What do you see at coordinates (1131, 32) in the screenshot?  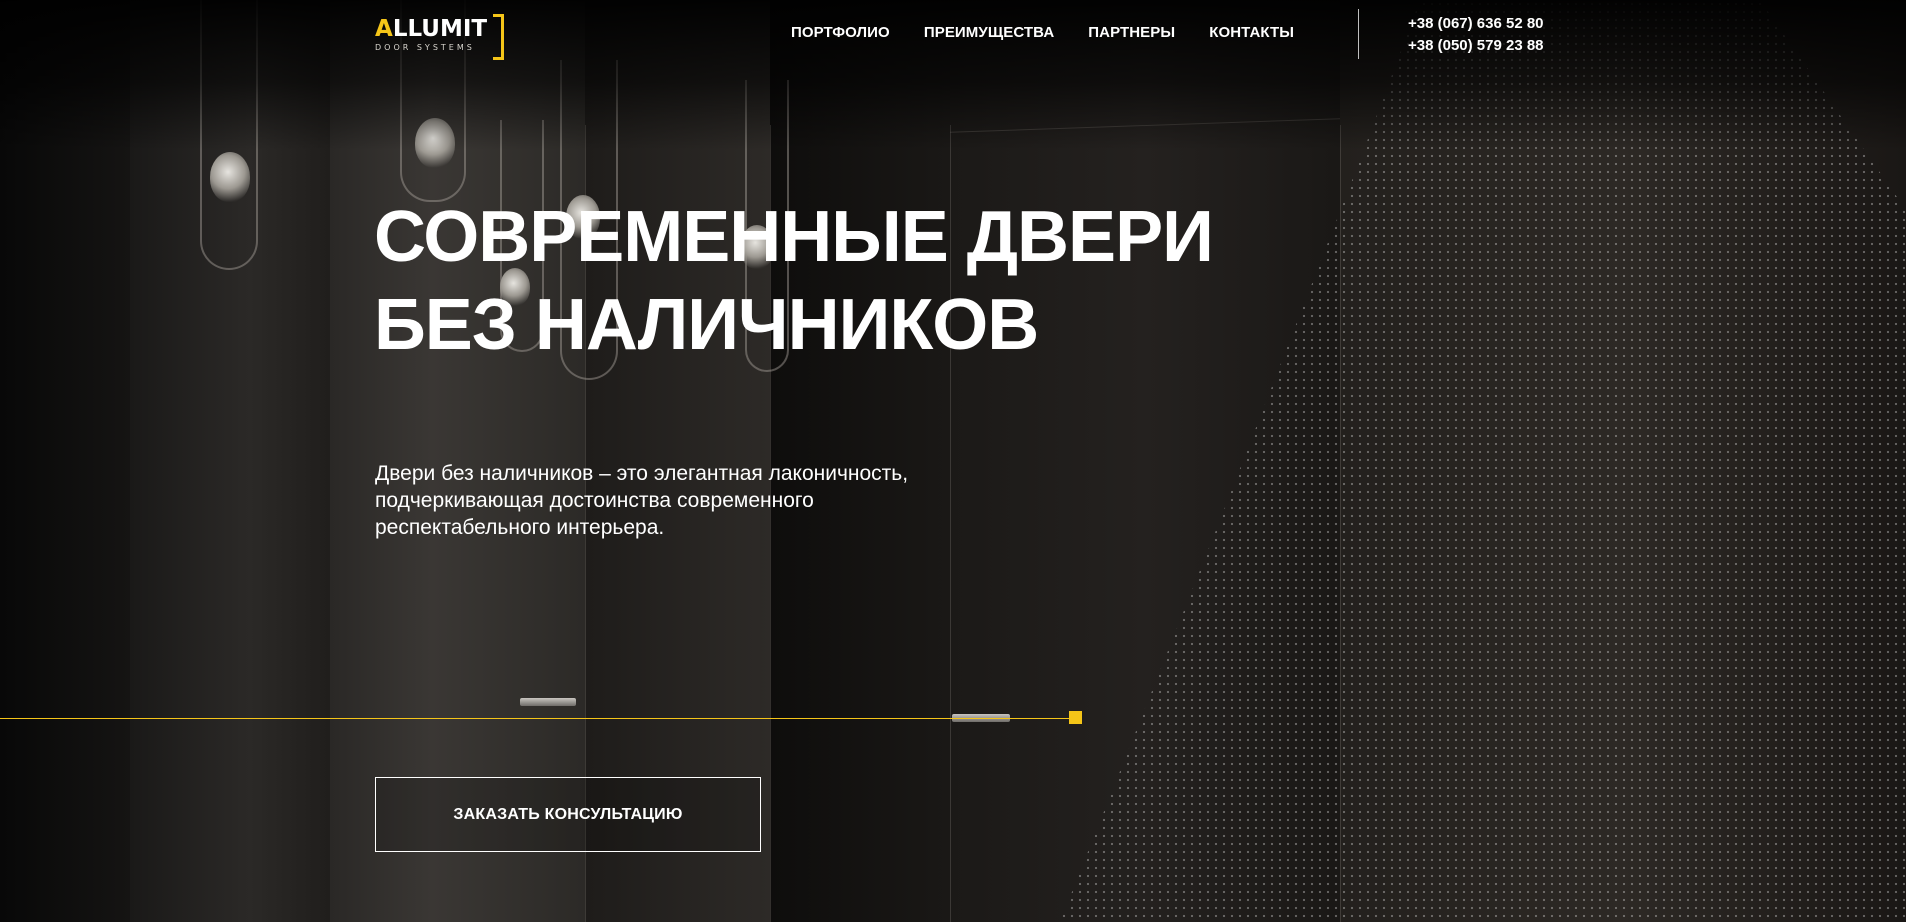 I see `nav-item-partners: ПАРТНЕРЫ` at bounding box center [1131, 32].